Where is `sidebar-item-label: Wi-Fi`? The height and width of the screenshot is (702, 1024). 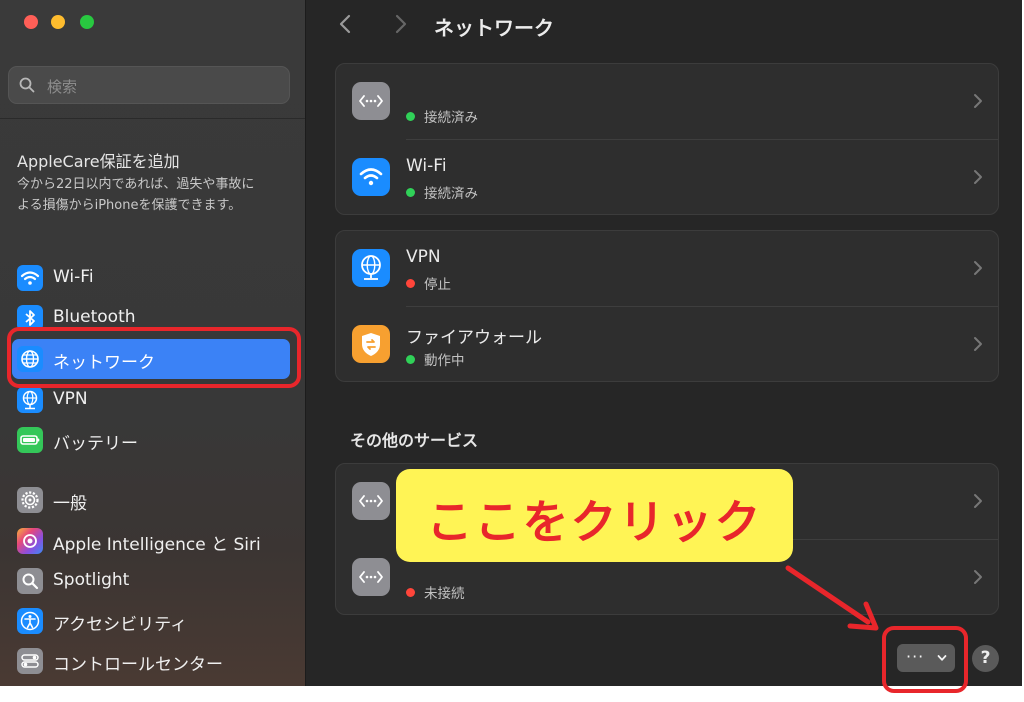
sidebar-item-label: Wi-Fi is located at coordinates (73, 277).